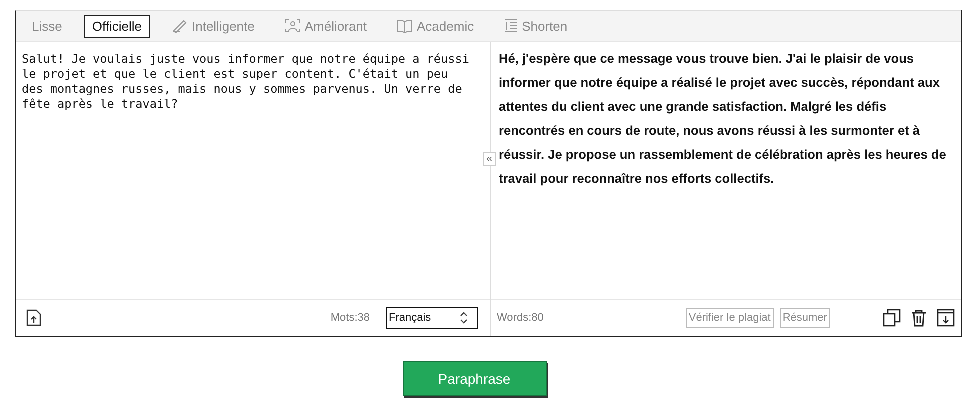 The height and width of the screenshot is (406, 977). Describe the element at coordinates (511, 26) in the screenshot. I see `list-icon` at that location.